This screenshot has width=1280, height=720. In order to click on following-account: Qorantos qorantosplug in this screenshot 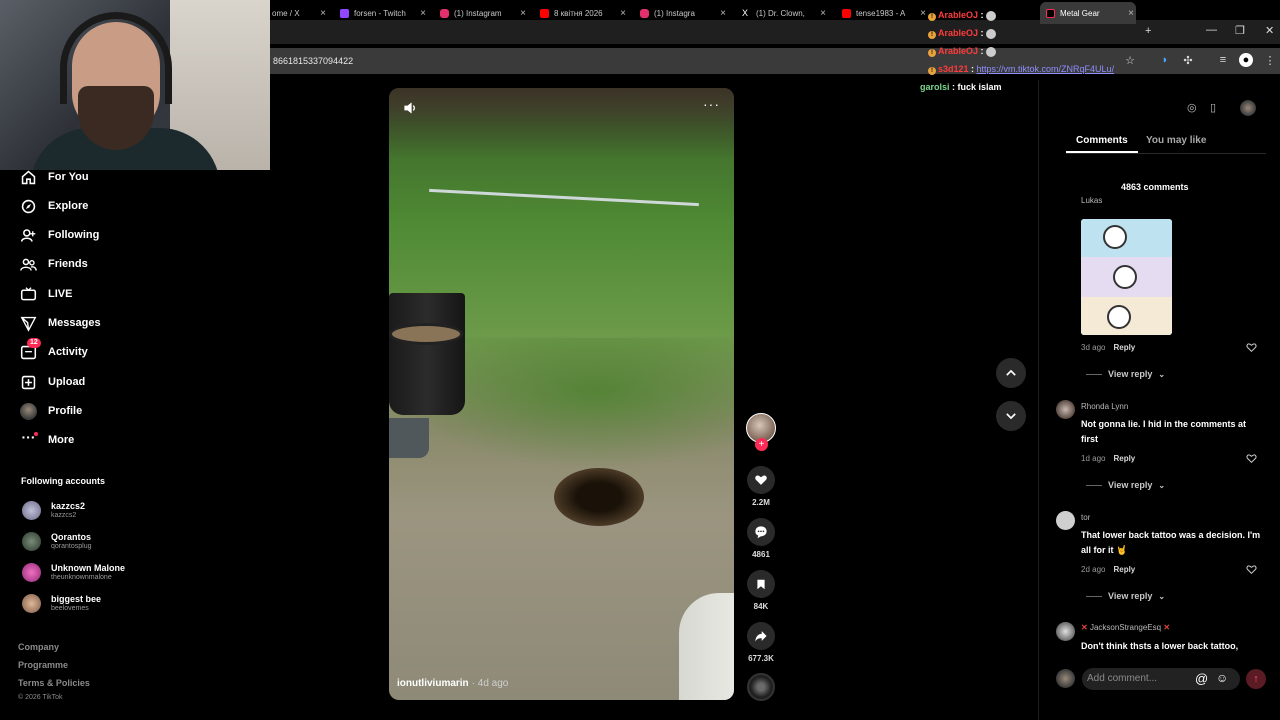, I will do `click(56, 541)`.